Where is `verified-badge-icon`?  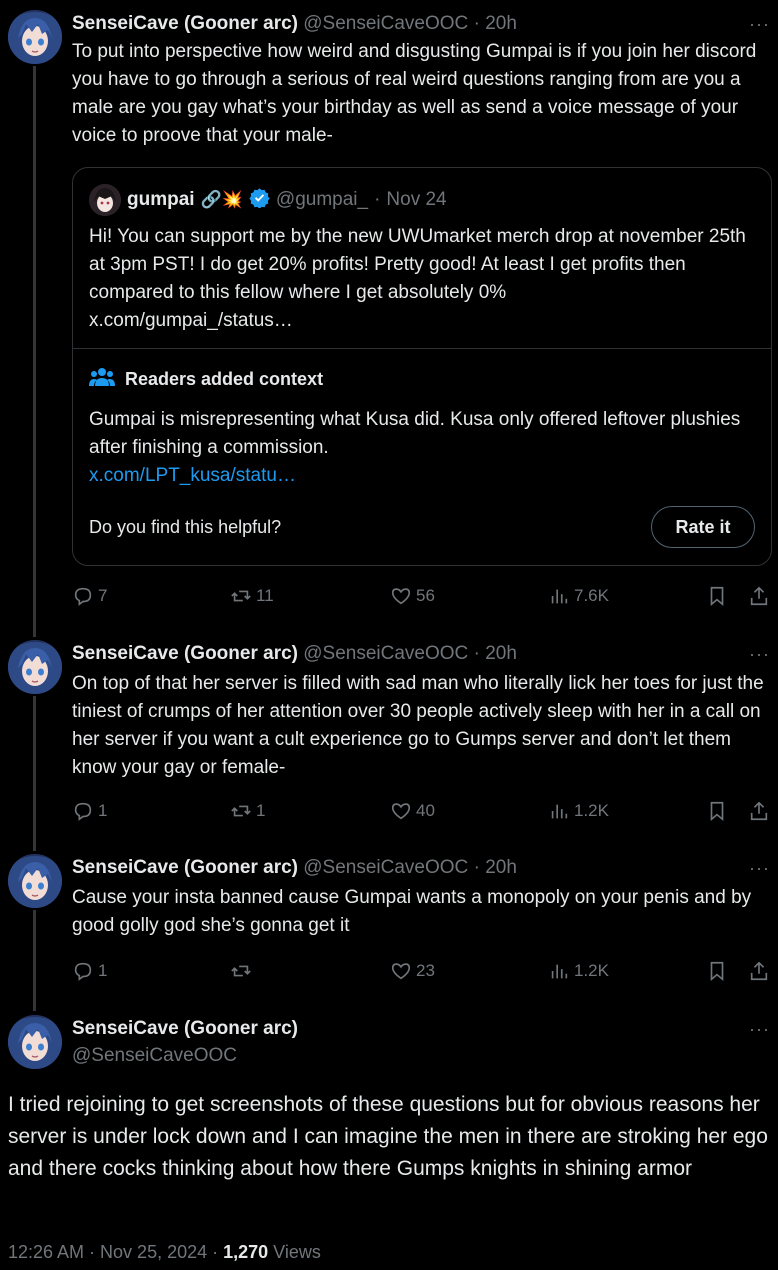
verified-badge-icon is located at coordinates (259, 200).